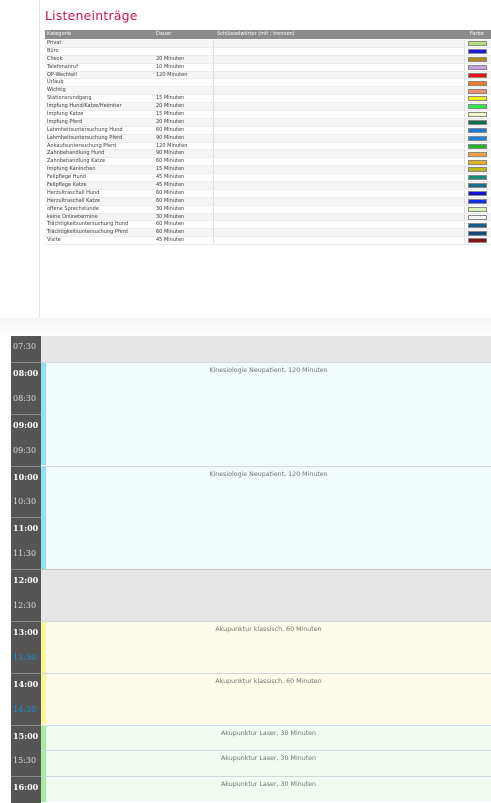 The image size is (491, 803). Describe the element at coordinates (268, 138) in the screenshot. I see `table-row: Lahmheitsuntersuchung Pferd 90 Minuten` at that location.